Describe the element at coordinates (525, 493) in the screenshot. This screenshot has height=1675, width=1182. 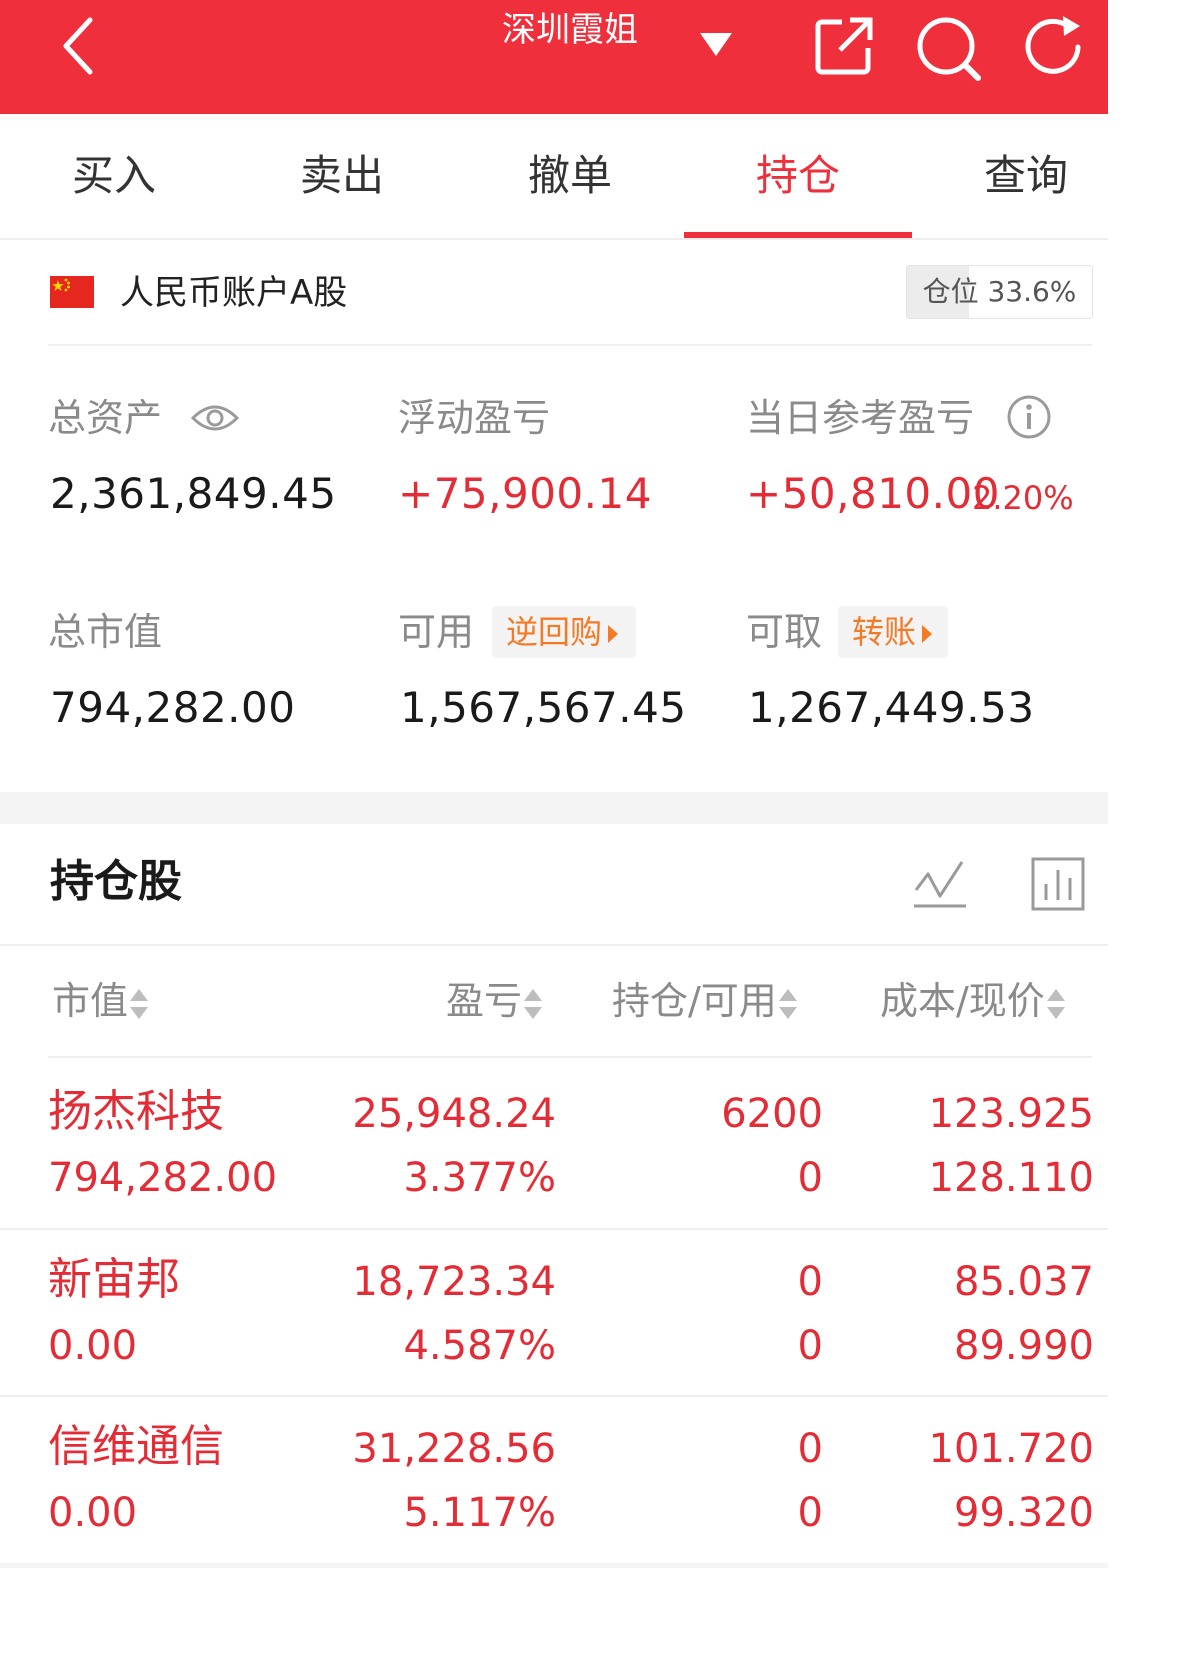
I see `floating-pl-value: +75,900.14` at that location.